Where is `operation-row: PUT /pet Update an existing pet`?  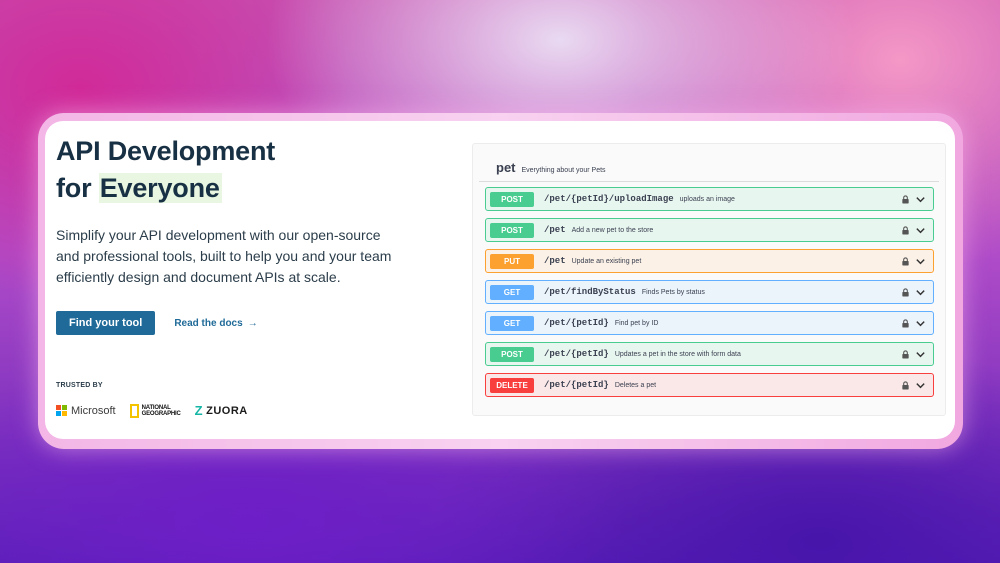 operation-row: PUT /pet Update an existing pet is located at coordinates (709, 261).